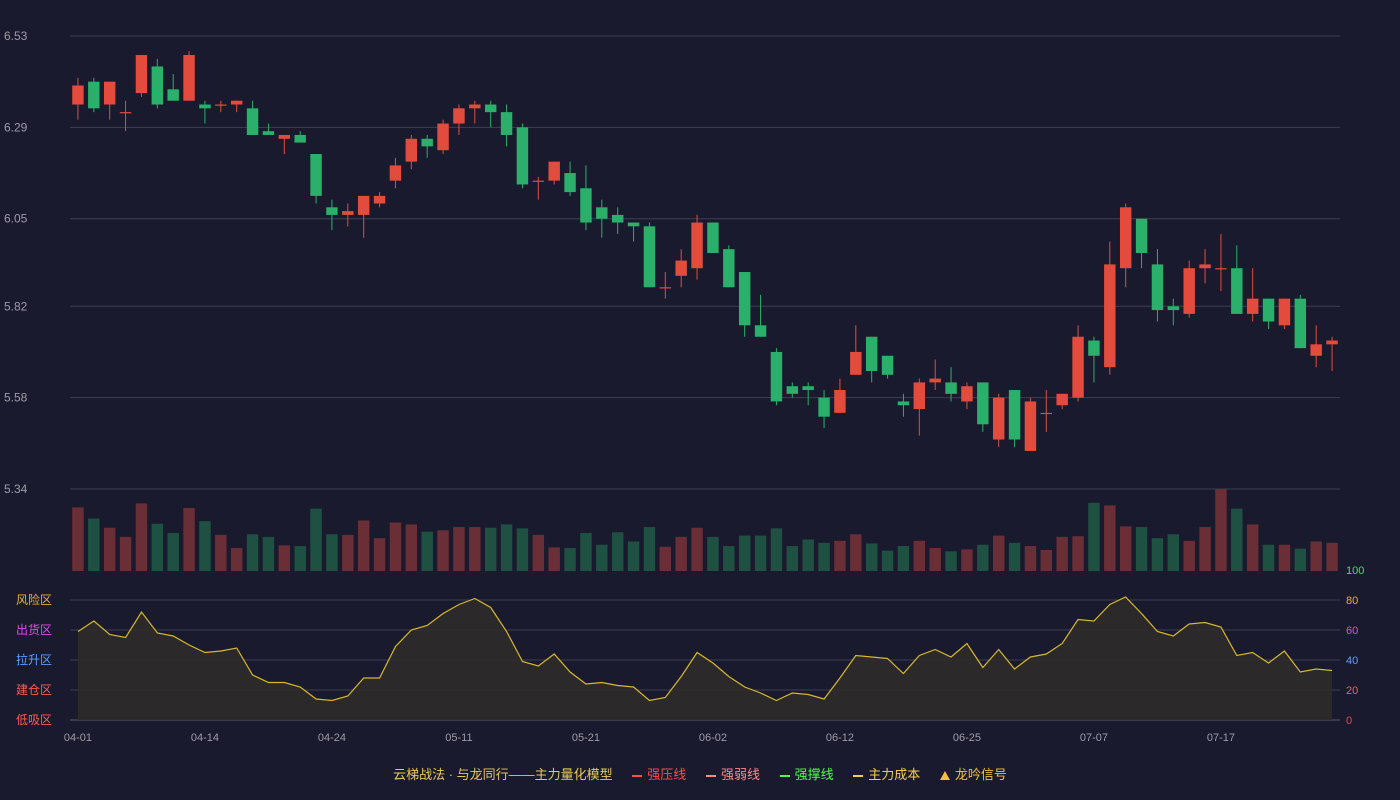 The height and width of the screenshot is (800, 1400). I want to click on legend-item-cost: 主力成本, so click(886, 773).